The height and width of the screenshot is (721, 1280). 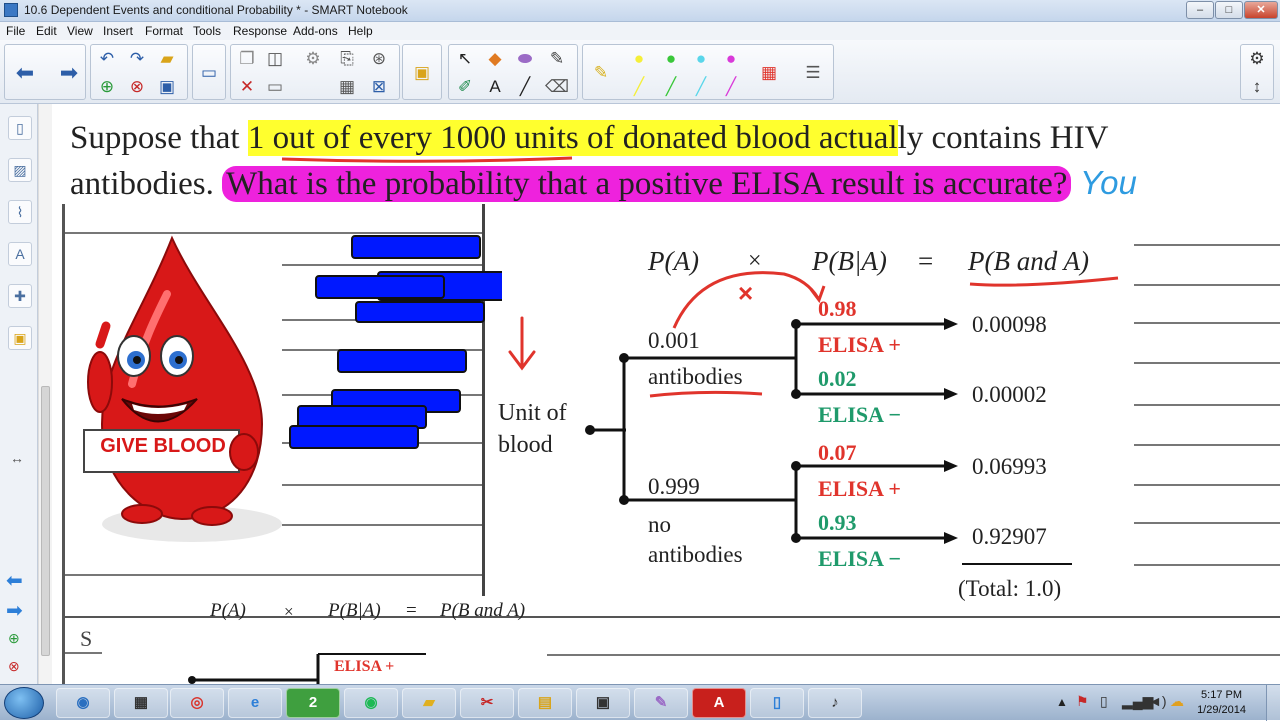 What do you see at coordinates (769, 73) in the screenshot?
I see `color-palette-icon: ▦` at bounding box center [769, 73].